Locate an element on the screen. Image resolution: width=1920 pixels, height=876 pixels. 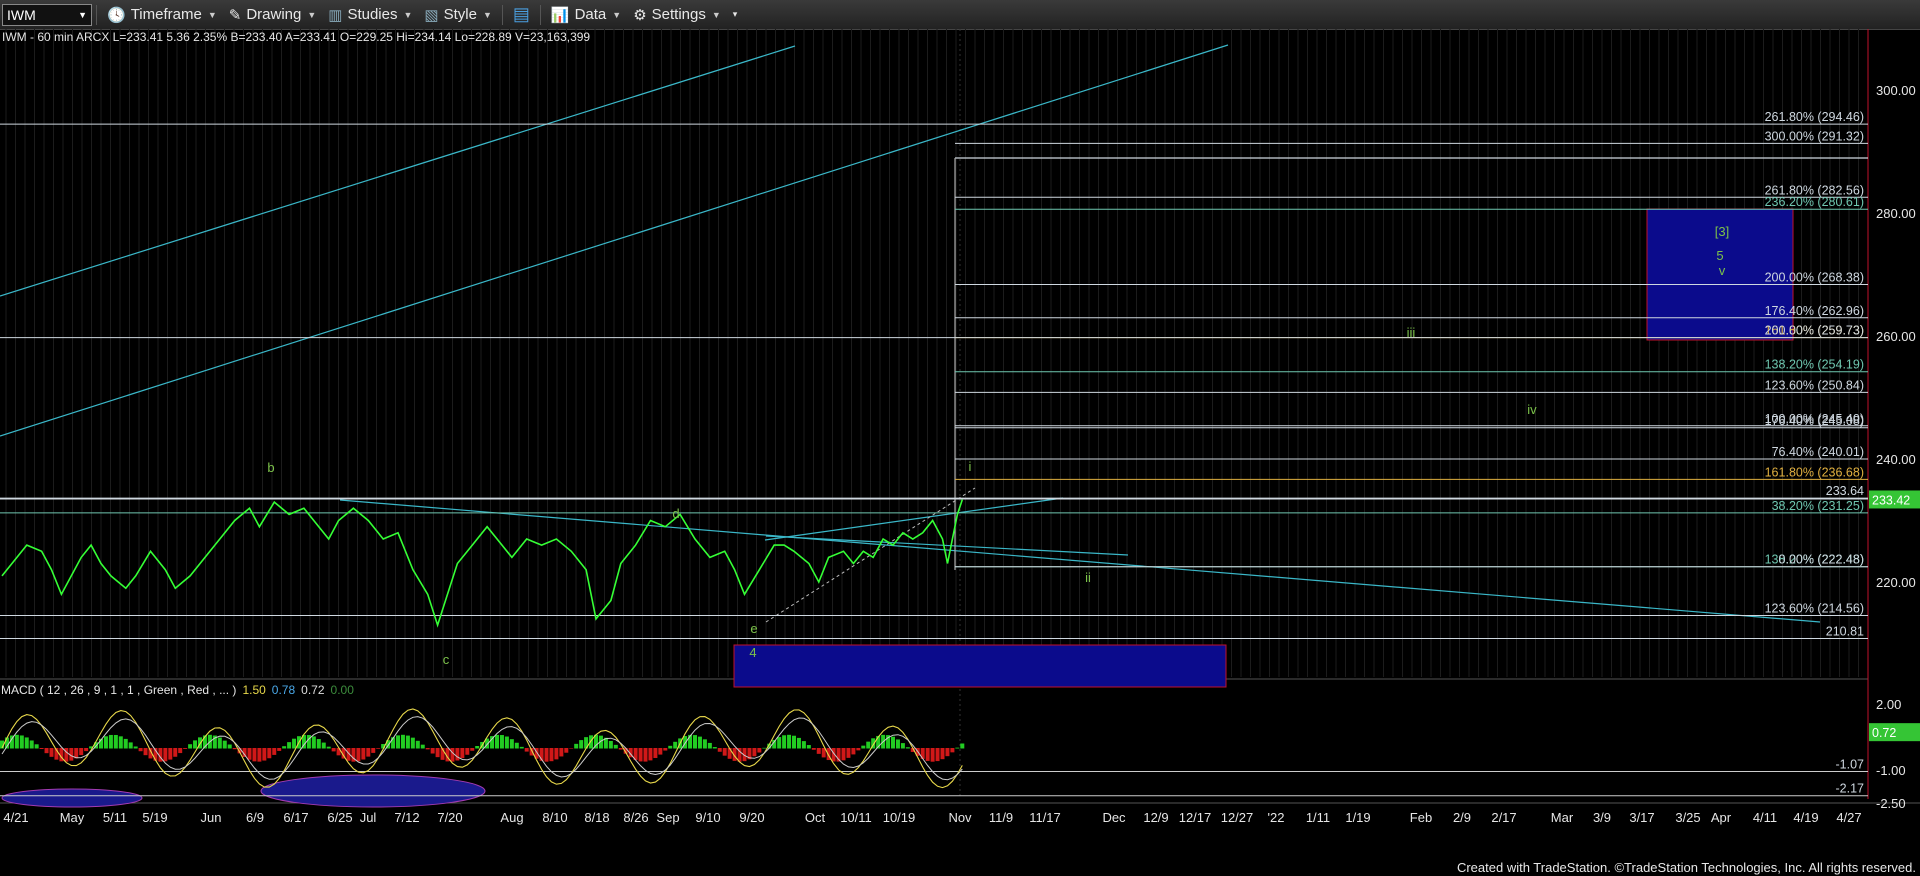
drawing-menu: ✎ Drawing ▼ is located at coordinates (273, 15).